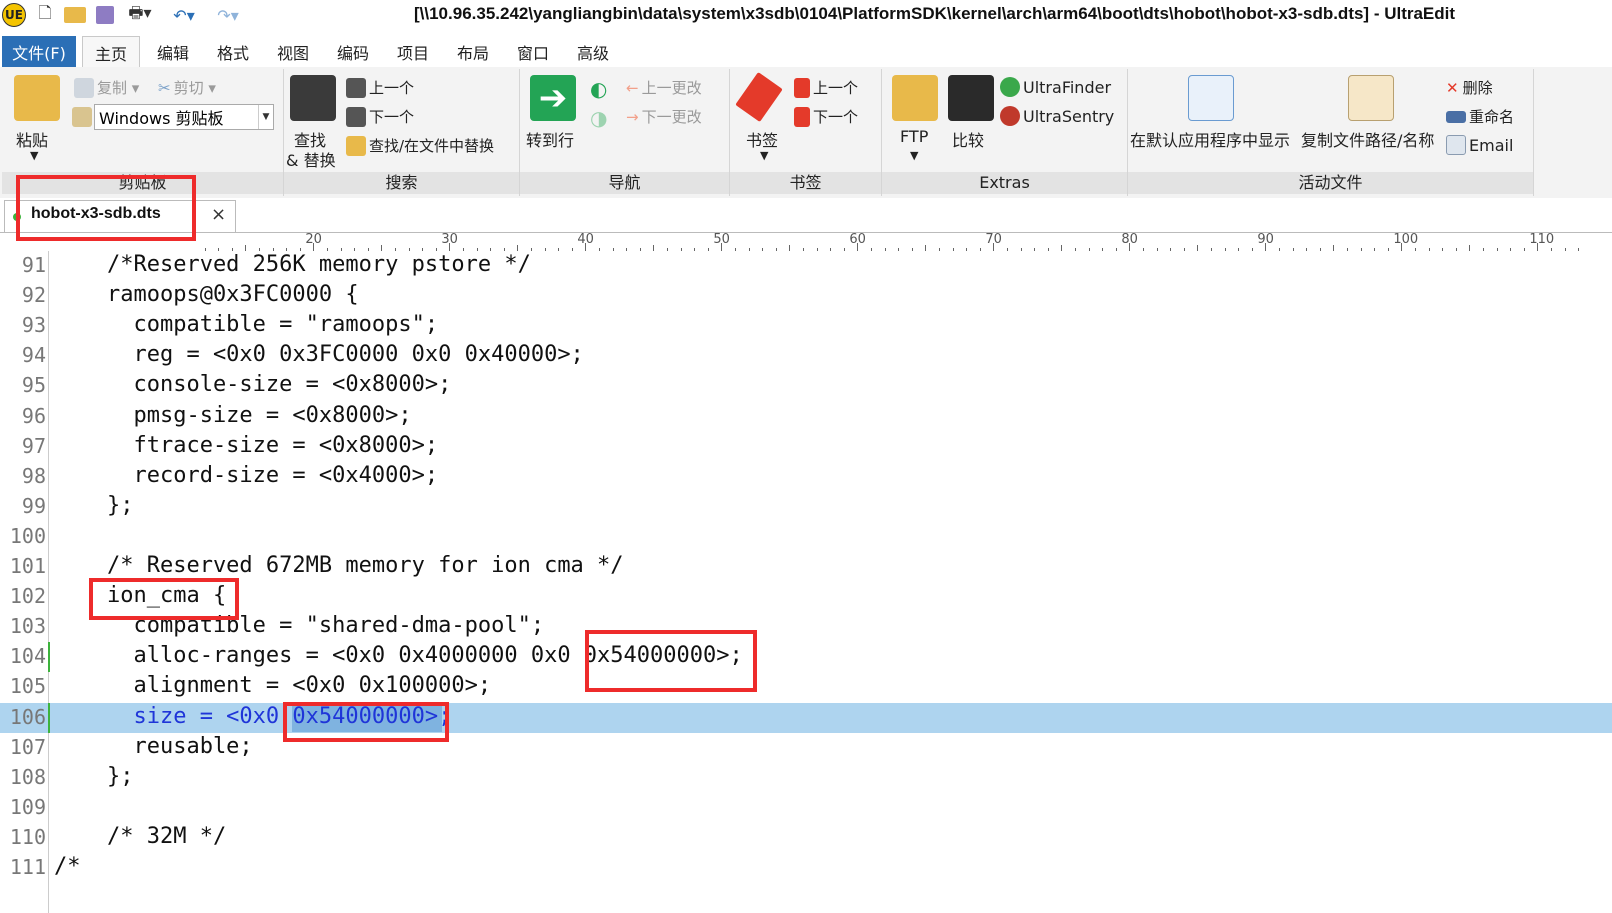 The image size is (1612, 913). What do you see at coordinates (806, 507) in the screenshot?
I see `code-line: 99 };` at bounding box center [806, 507].